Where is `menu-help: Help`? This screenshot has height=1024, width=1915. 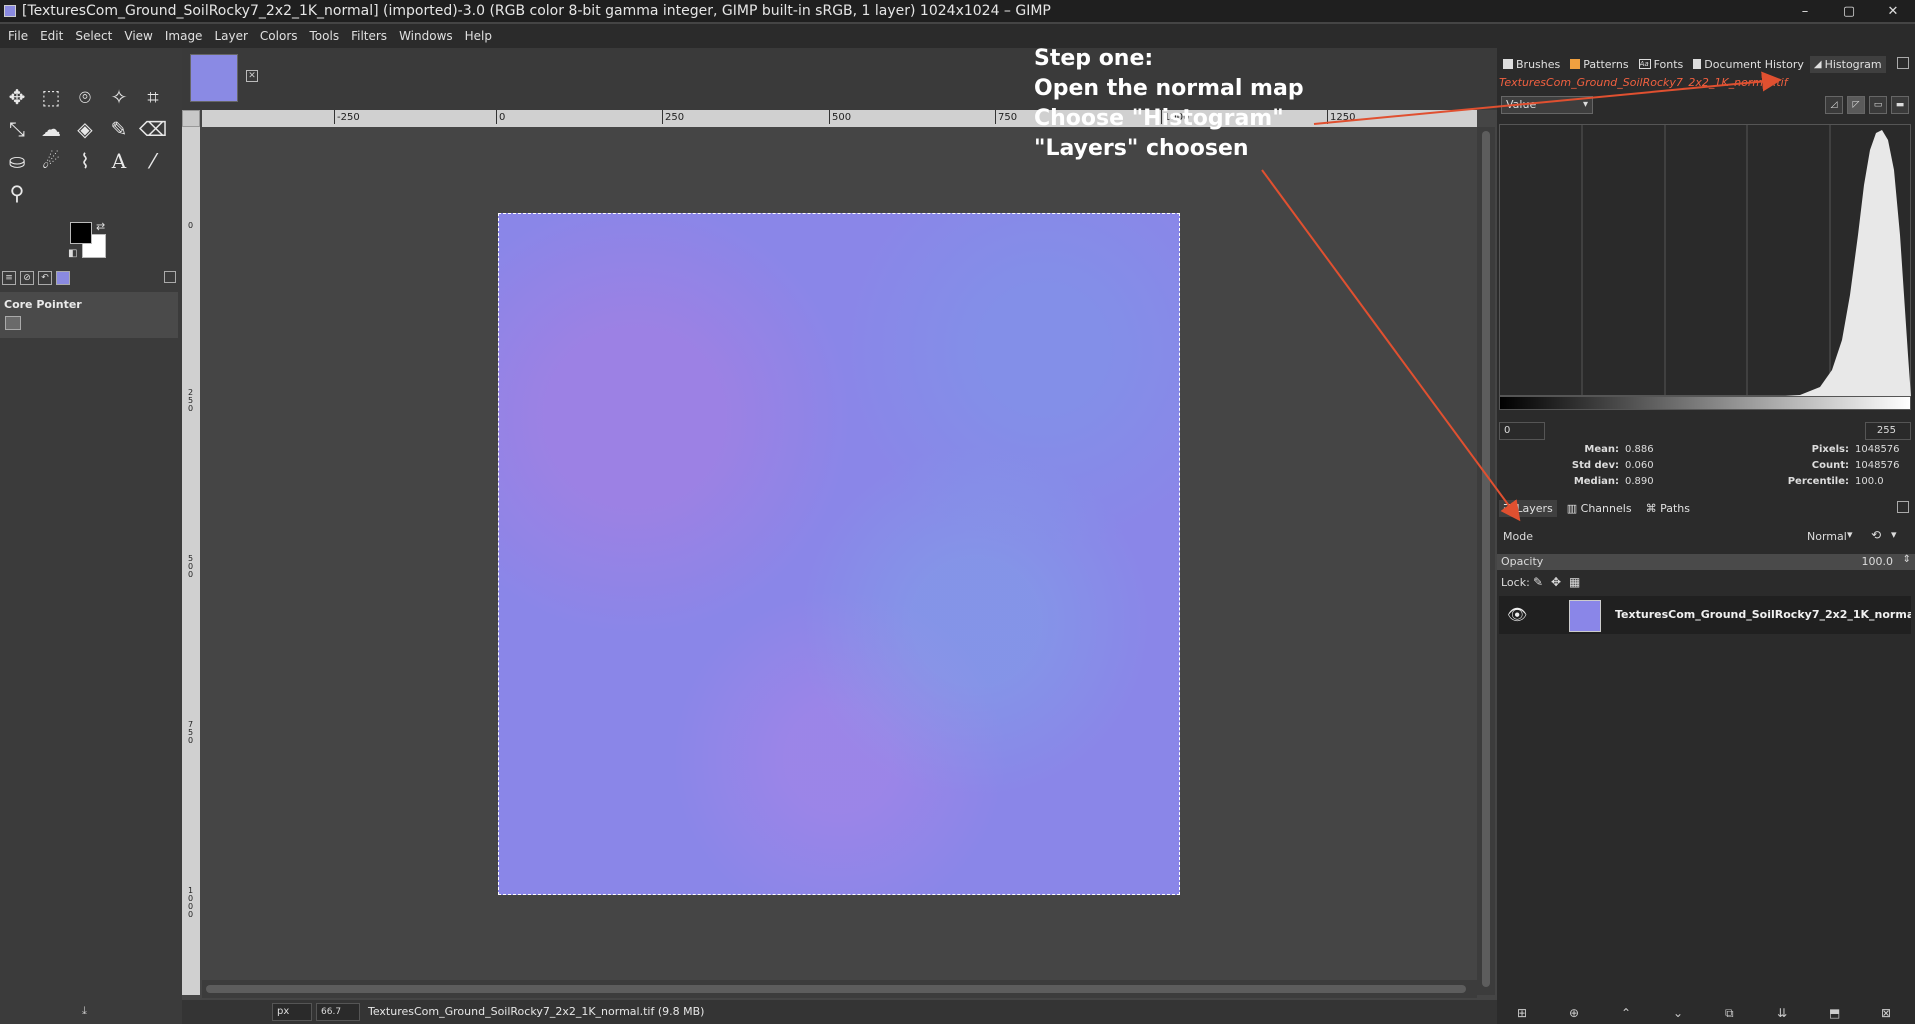
menu-help: Help is located at coordinates (478, 36).